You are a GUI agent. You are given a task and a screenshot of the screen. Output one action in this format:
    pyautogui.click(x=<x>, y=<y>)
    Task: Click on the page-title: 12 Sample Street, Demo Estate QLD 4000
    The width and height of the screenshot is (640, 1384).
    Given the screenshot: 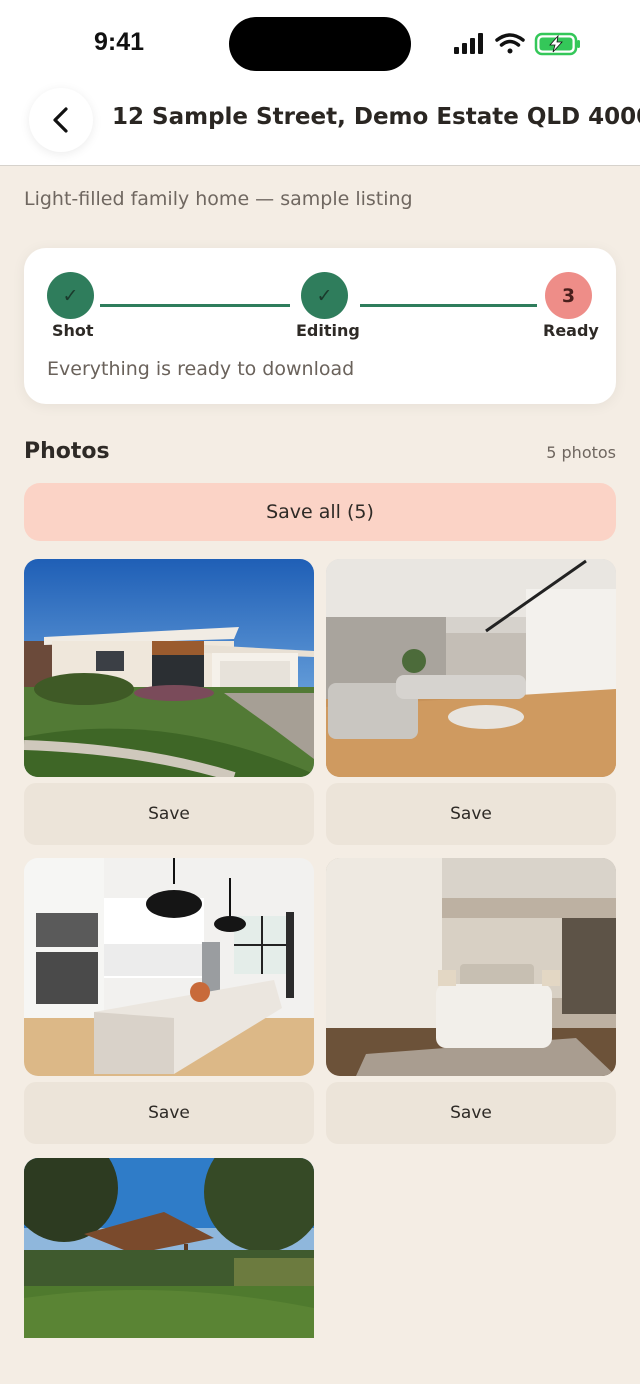 What is the action you would take?
    pyautogui.click(x=376, y=117)
    